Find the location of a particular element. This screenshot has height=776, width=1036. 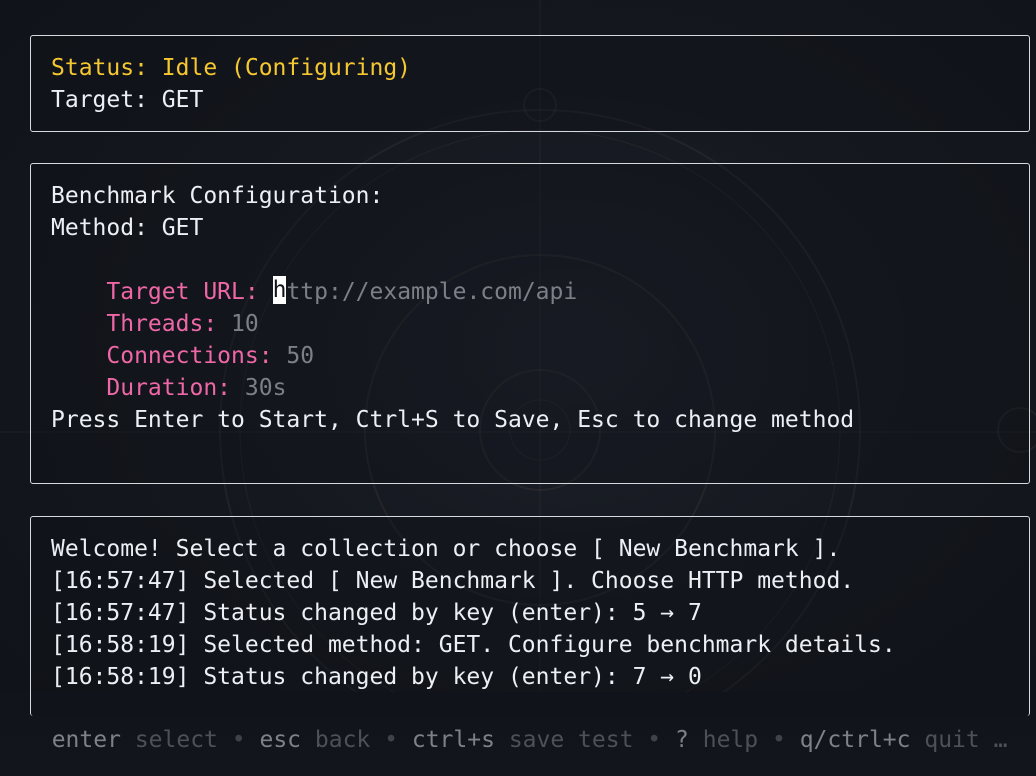

hint-desc-save-test: save test is located at coordinates (571, 740).